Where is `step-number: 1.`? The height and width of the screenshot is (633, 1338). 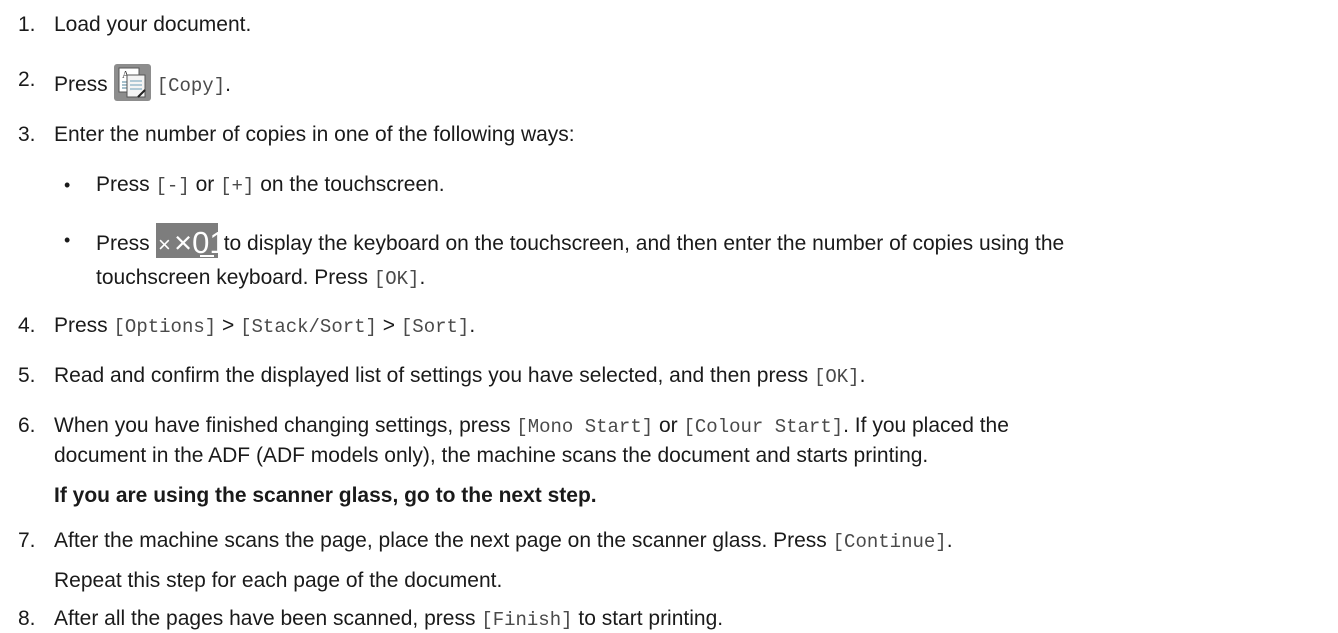
step-number: 1. is located at coordinates (27, 24).